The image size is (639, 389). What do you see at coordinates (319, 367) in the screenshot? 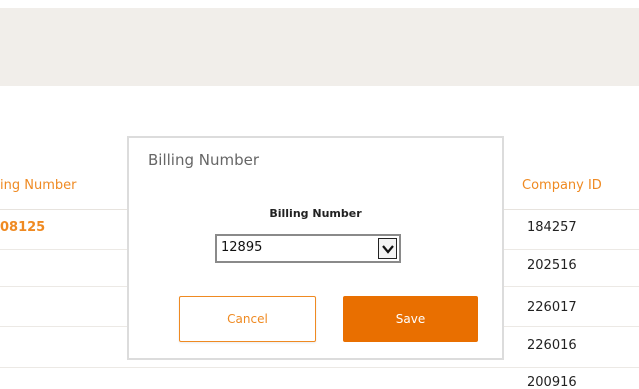
I see `row-divider` at bounding box center [319, 367].